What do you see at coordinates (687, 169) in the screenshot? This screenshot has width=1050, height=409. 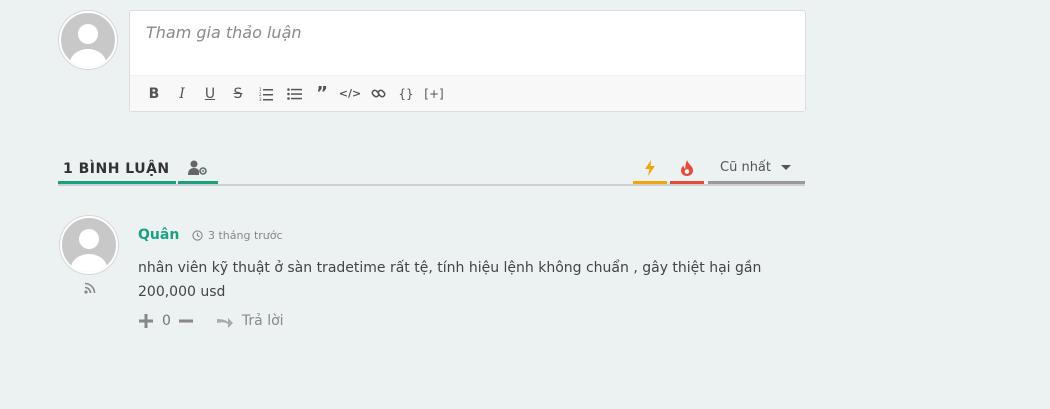 I see `sort-hottest-icon` at bounding box center [687, 169].